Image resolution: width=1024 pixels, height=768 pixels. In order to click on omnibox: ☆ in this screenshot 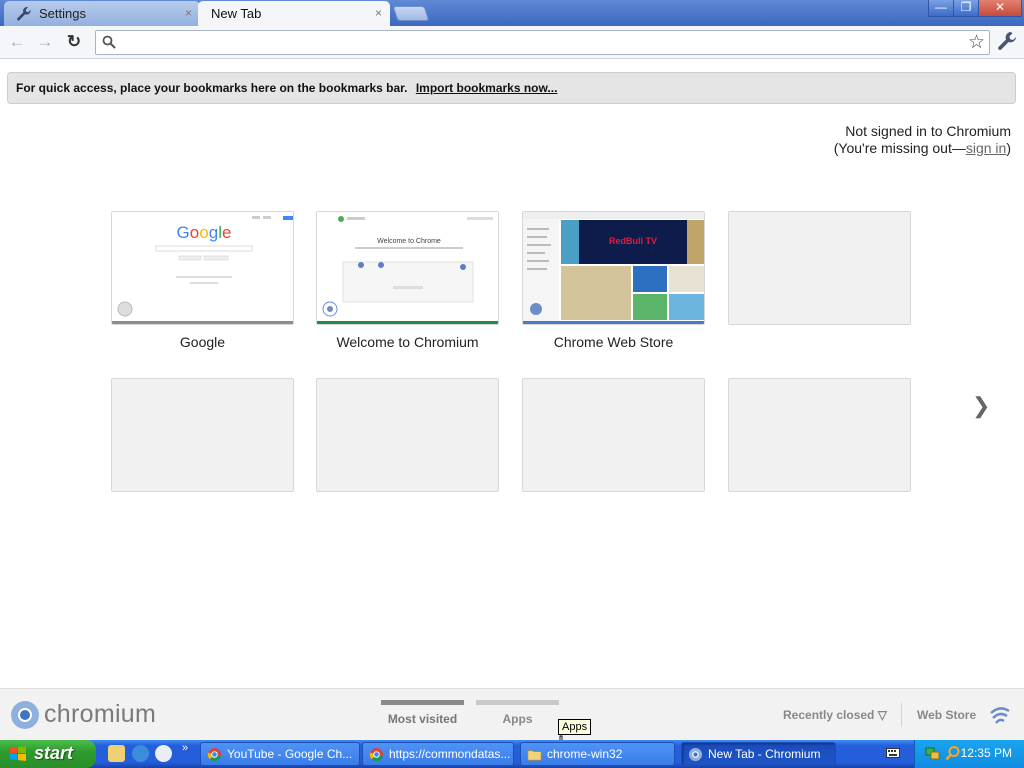, I will do `click(542, 42)`.